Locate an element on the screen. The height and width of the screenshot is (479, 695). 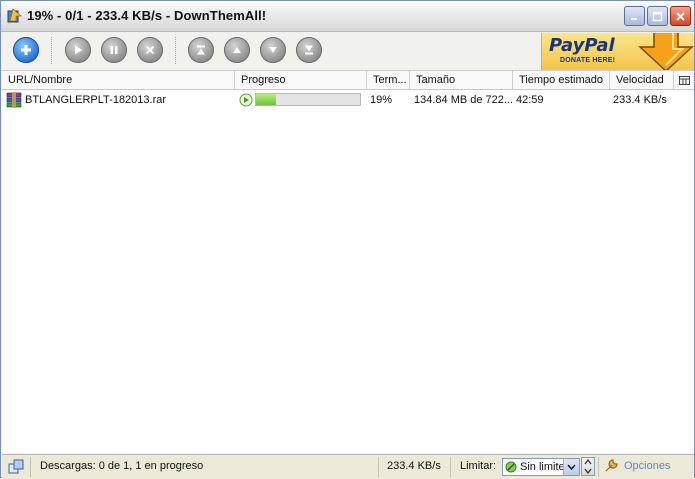
pause-button is located at coordinates (114, 50).